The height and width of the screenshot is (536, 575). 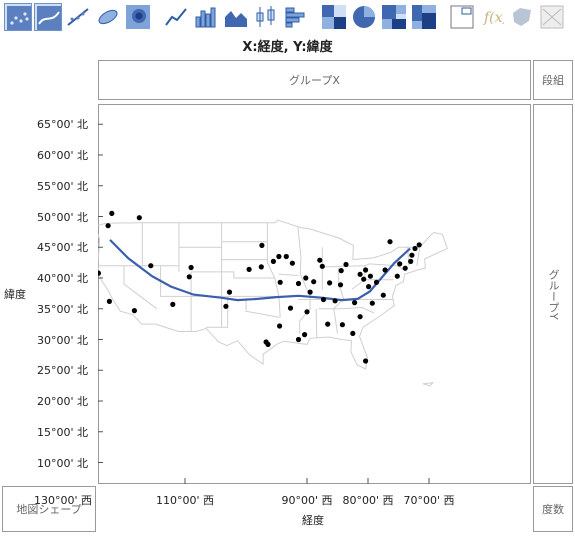 I want to click on toolbar-button-smoother, so click(x=48, y=17).